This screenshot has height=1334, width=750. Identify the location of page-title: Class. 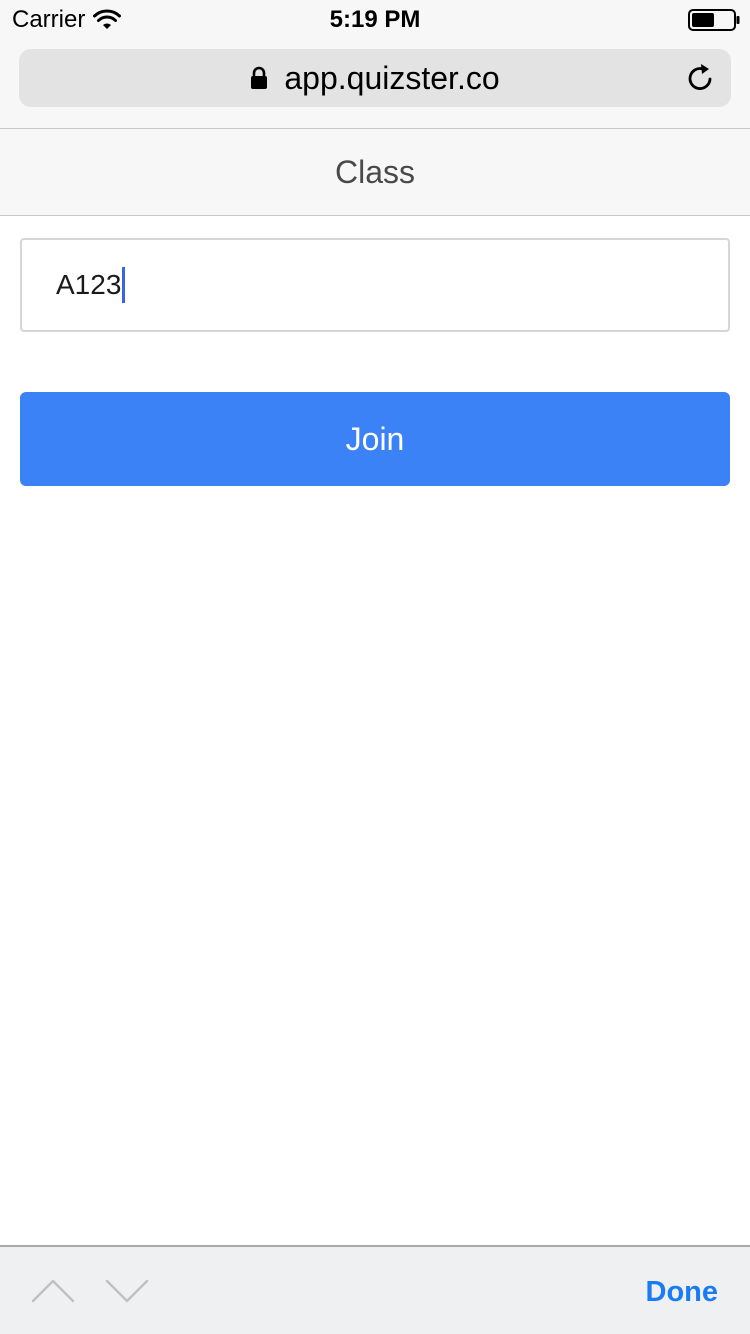
(374, 172).